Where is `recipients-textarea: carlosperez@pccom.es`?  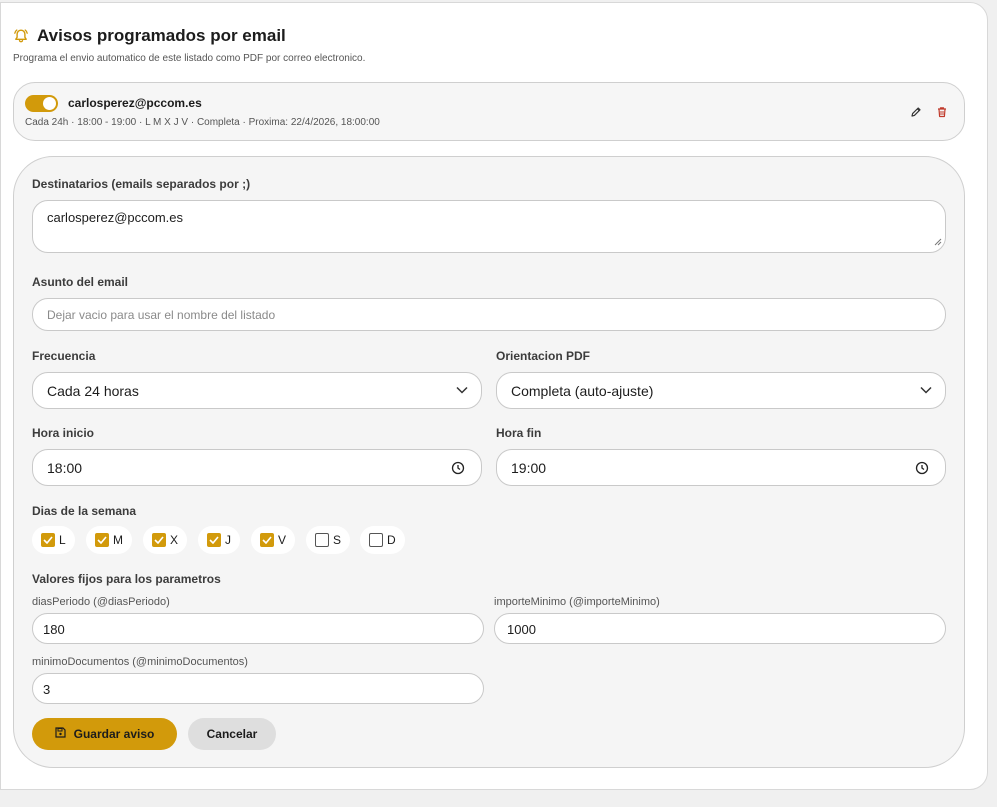 recipients-textarea: carlosperez@pccom.es is located at coordinates (489, 226).